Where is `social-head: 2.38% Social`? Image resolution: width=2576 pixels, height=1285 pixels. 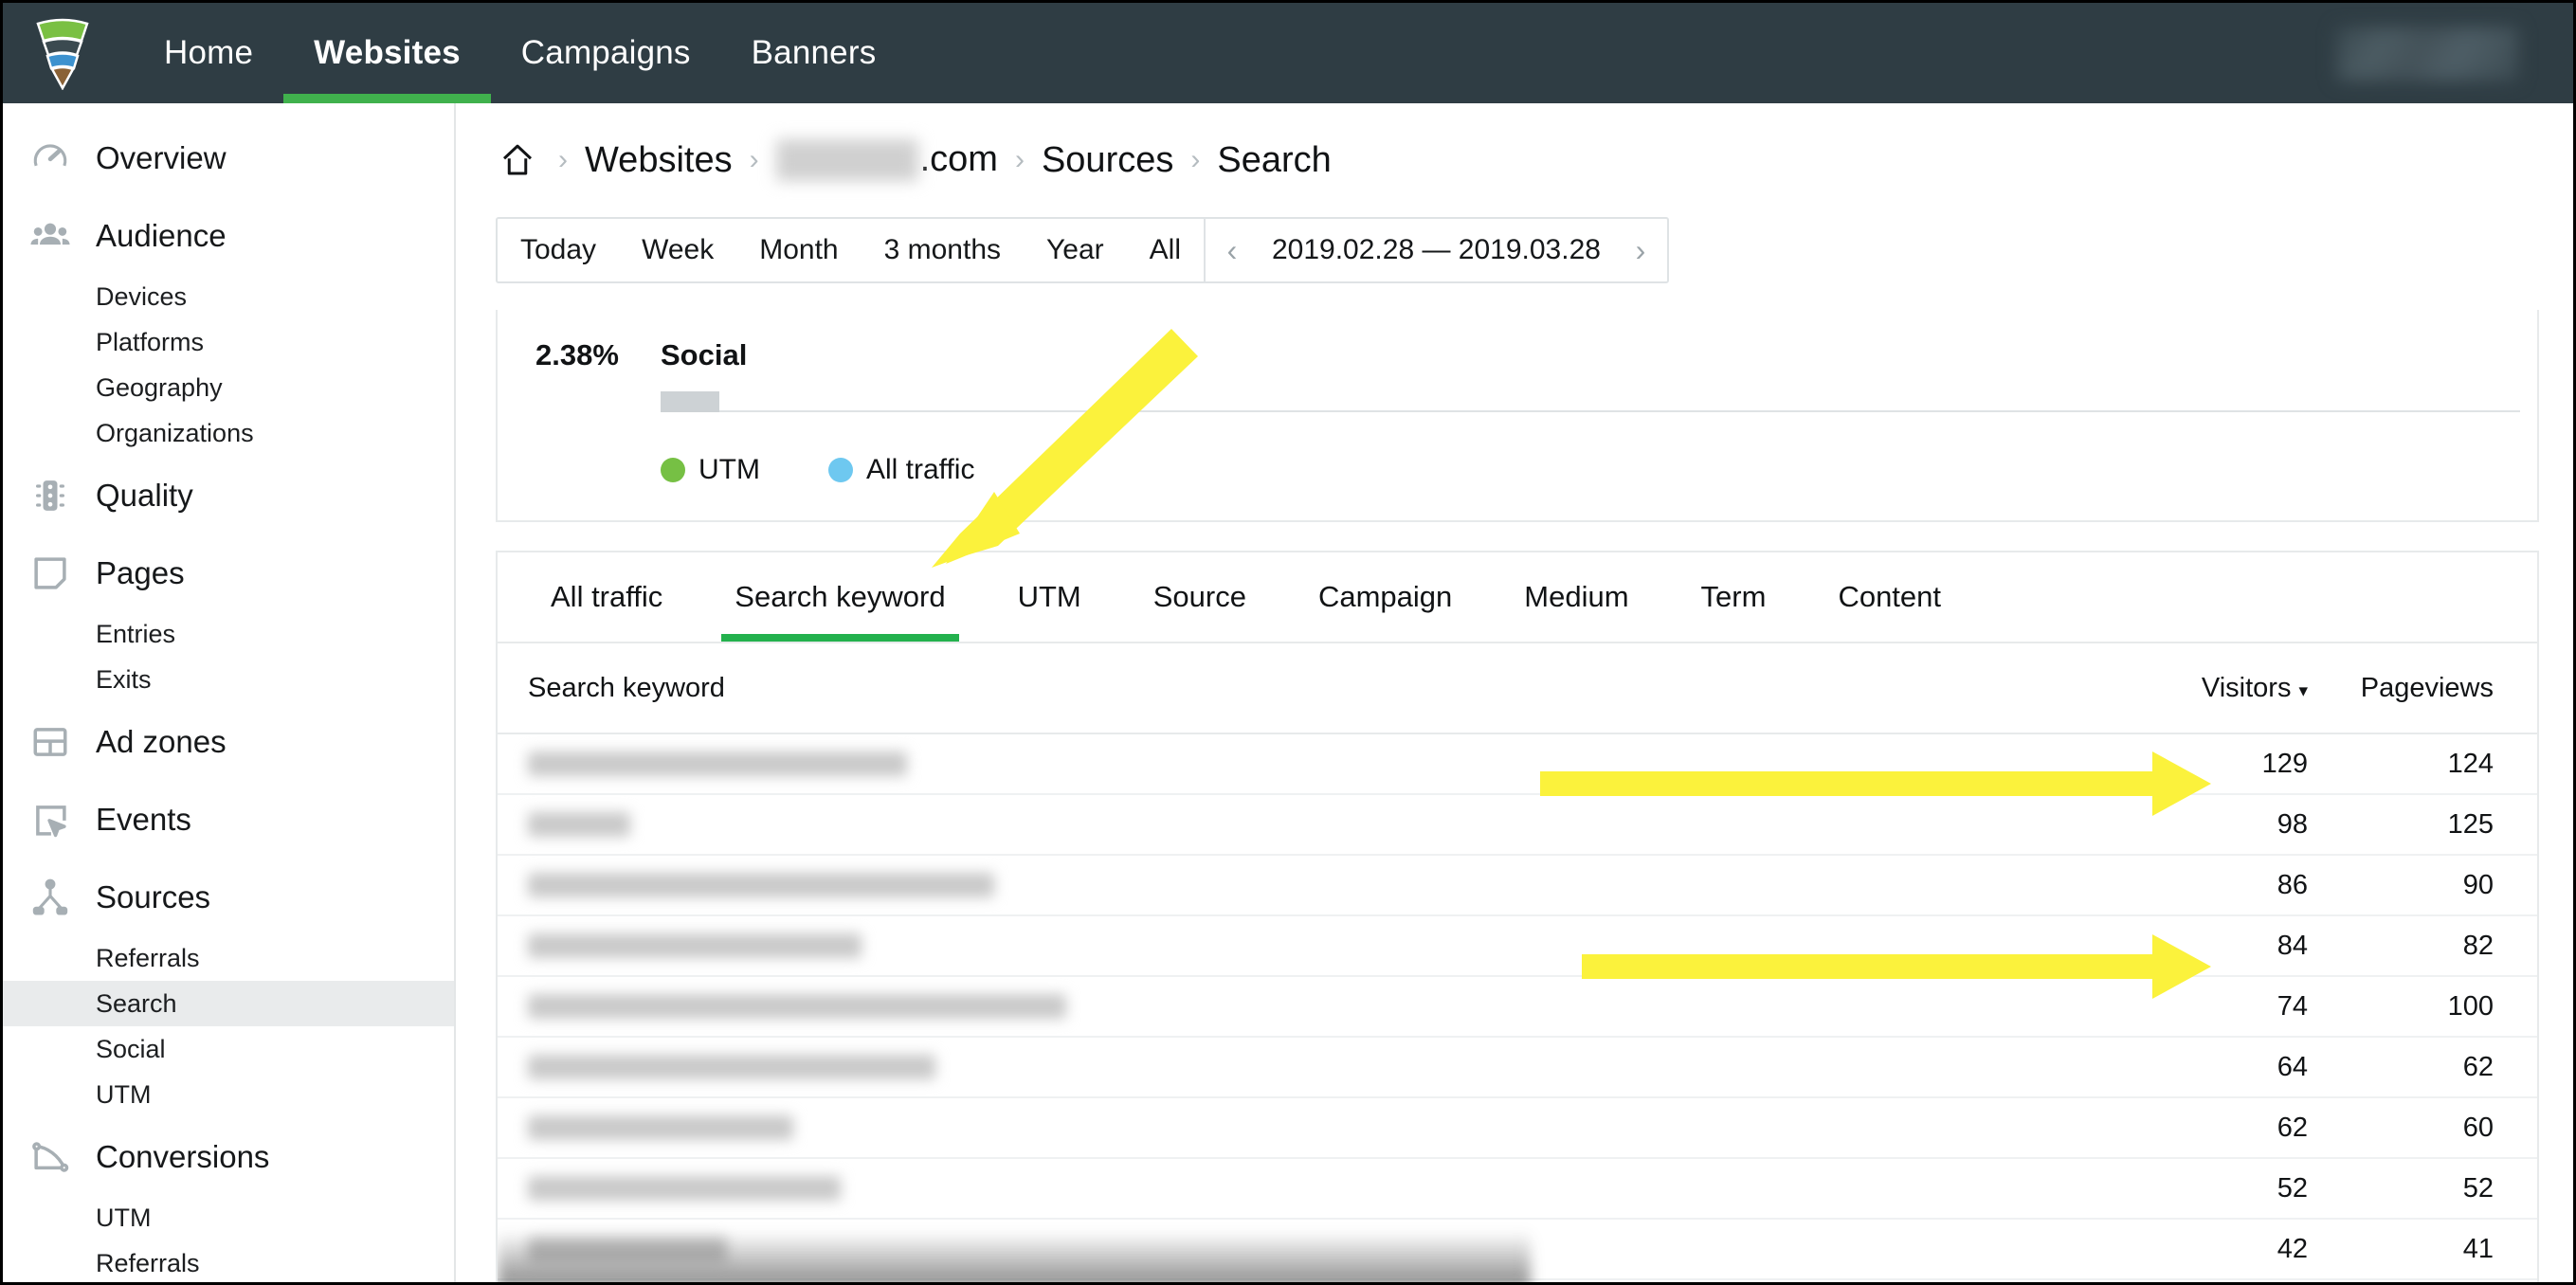
social-head: 2.38% Social is located at coordinates (1536, 355).